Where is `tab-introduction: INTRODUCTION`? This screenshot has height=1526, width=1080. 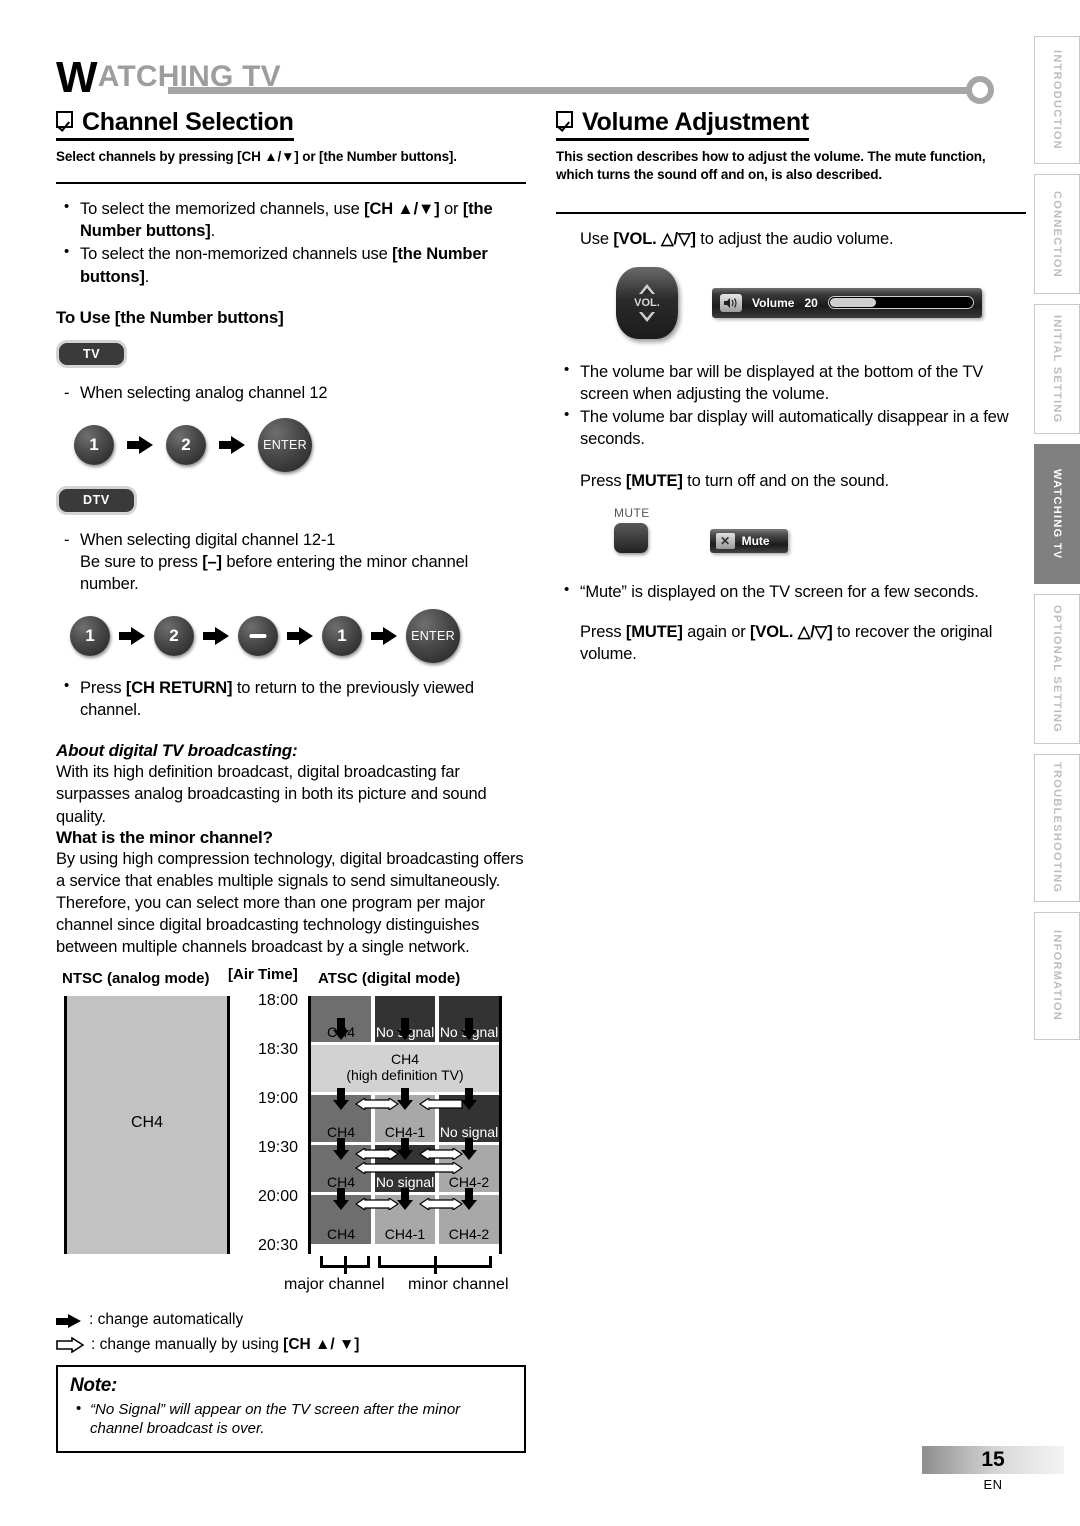 tab-introduction: INTRODUCTION is located at coordinates (1057, 100).